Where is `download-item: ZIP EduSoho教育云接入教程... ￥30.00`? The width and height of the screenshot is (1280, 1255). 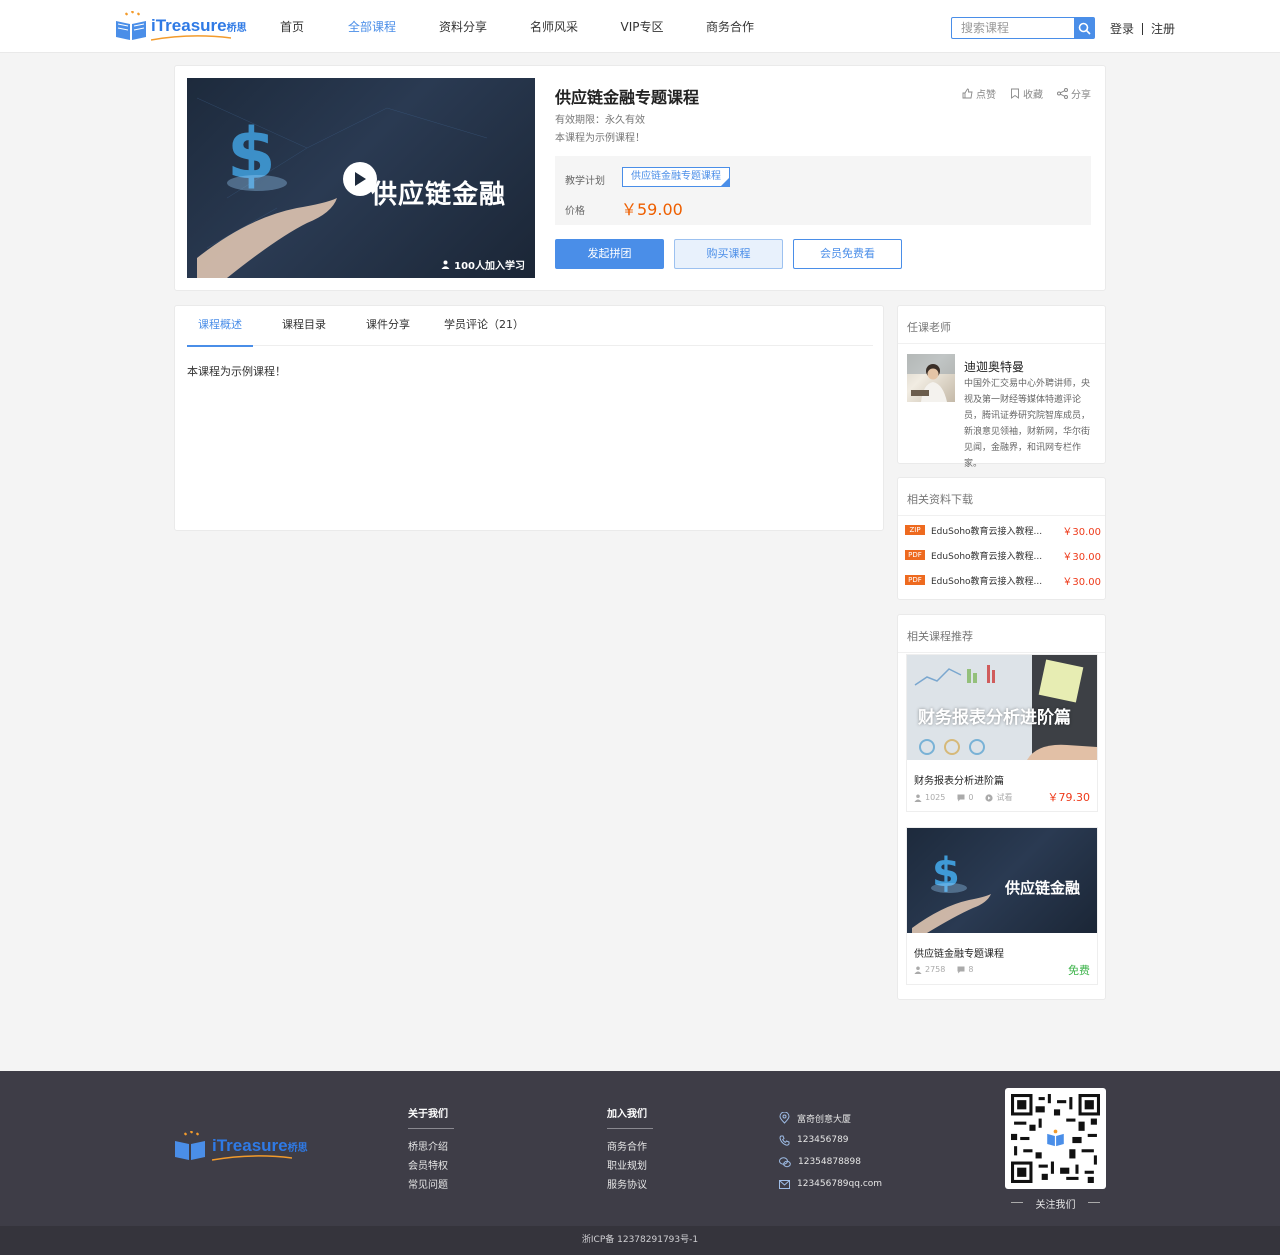
download-item: ZIP EduSoho教育云接入教程... ￥30.00 is located at coordinates (1003, 530).